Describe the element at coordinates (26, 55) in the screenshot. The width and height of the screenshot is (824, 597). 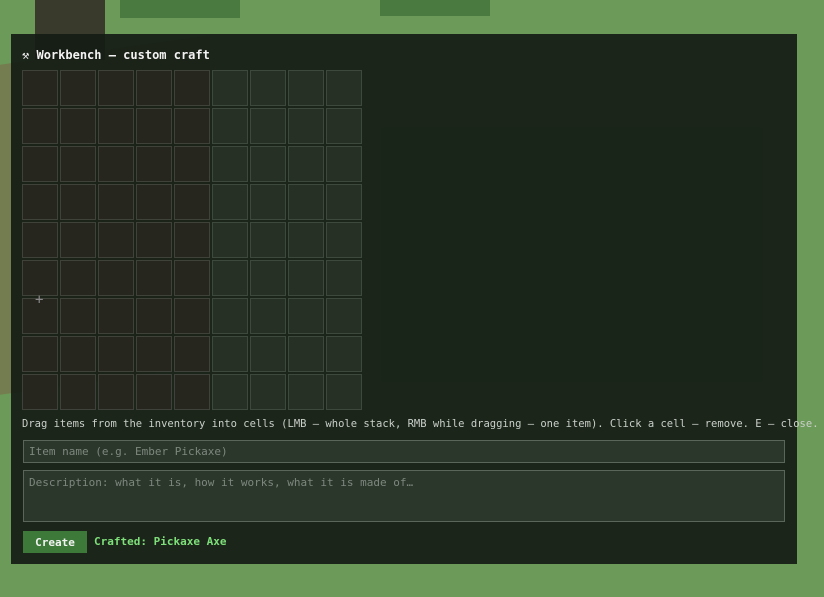
I see `hammer-pick-icon: ⚒` at that location.